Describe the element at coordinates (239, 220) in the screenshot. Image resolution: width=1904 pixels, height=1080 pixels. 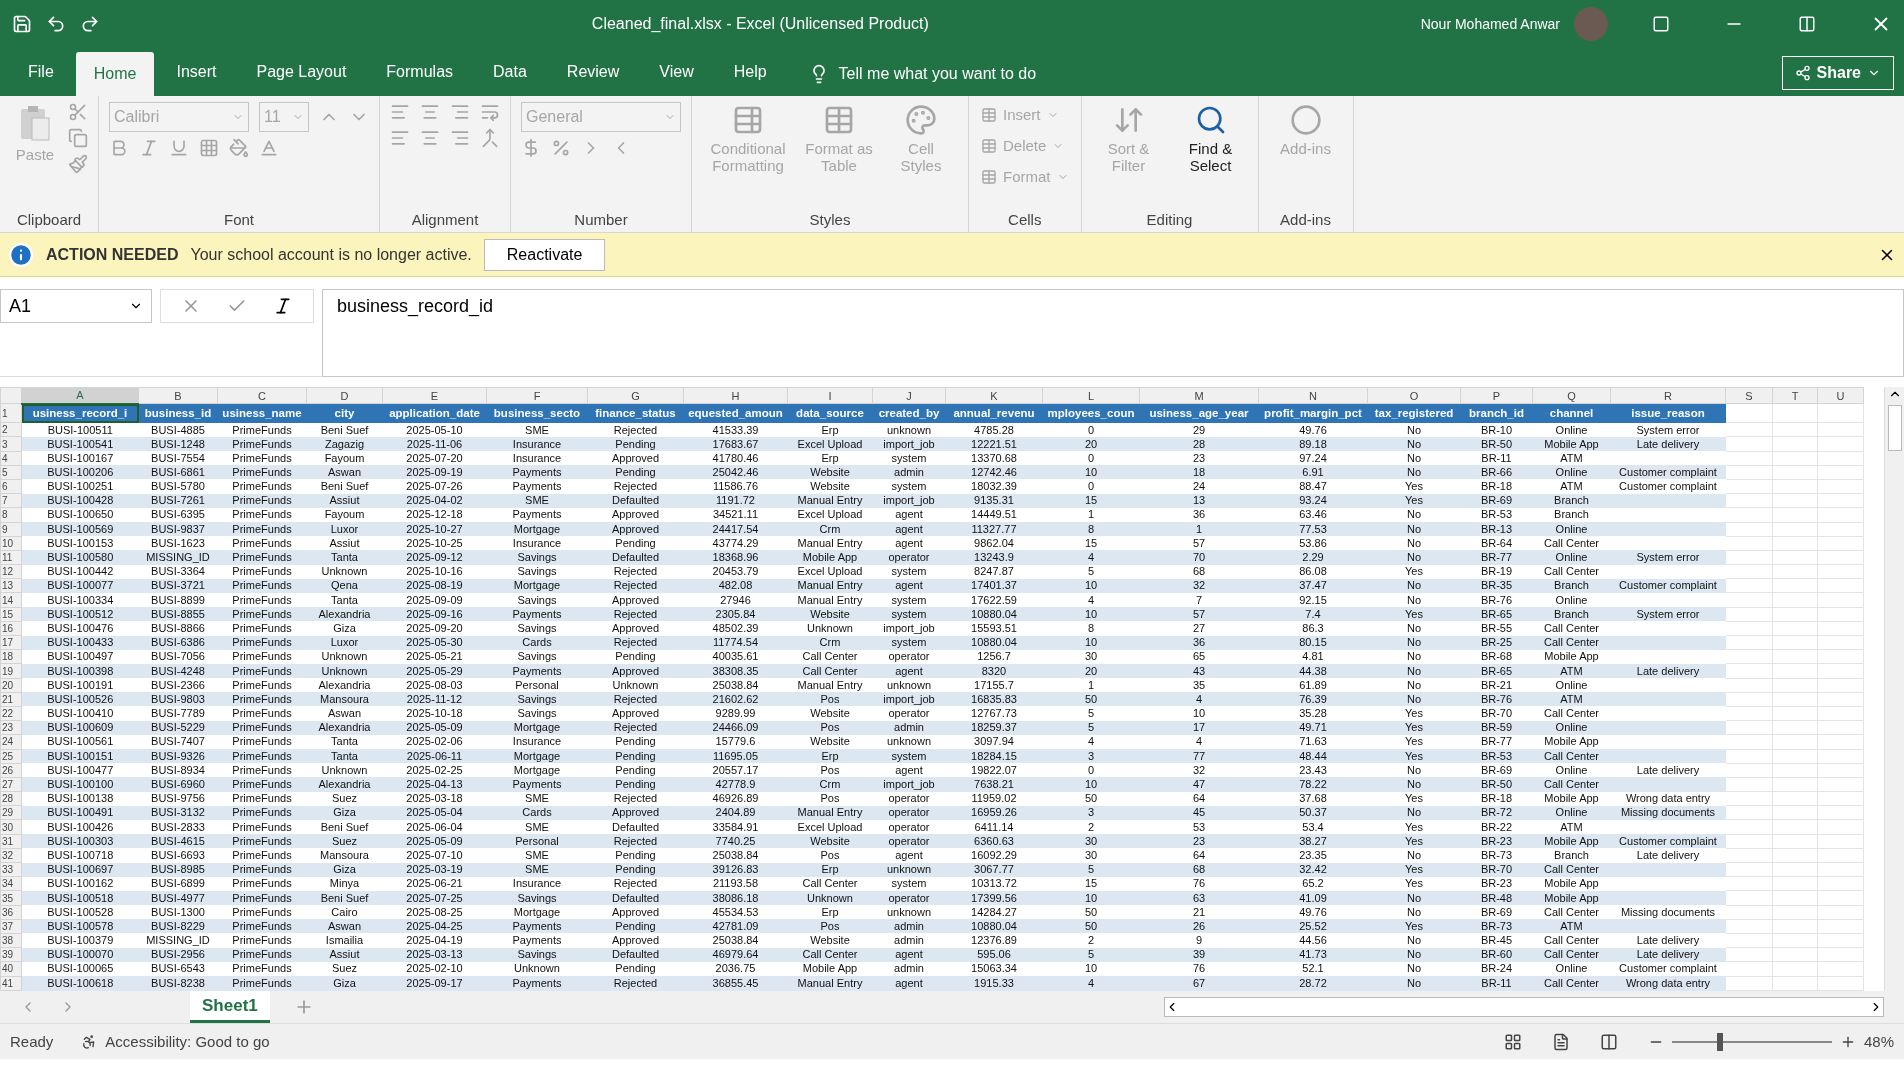
I see `group-label: Font` at that location.